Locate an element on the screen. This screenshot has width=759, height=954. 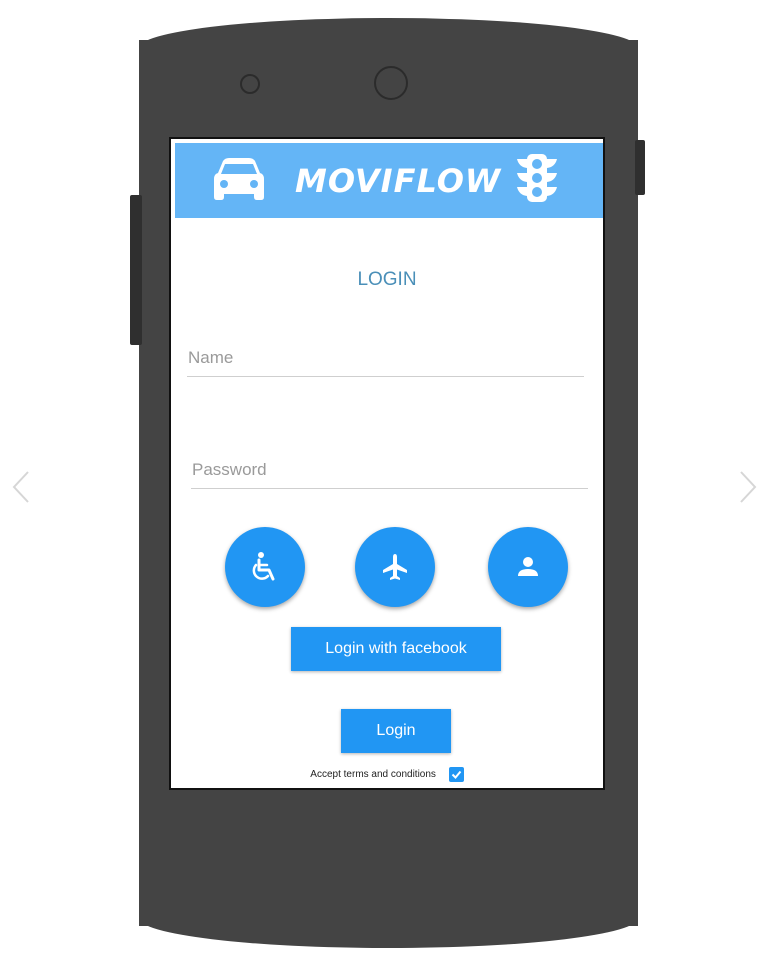
app-title: MOVIFLOW is located at coordinates (398, 181).